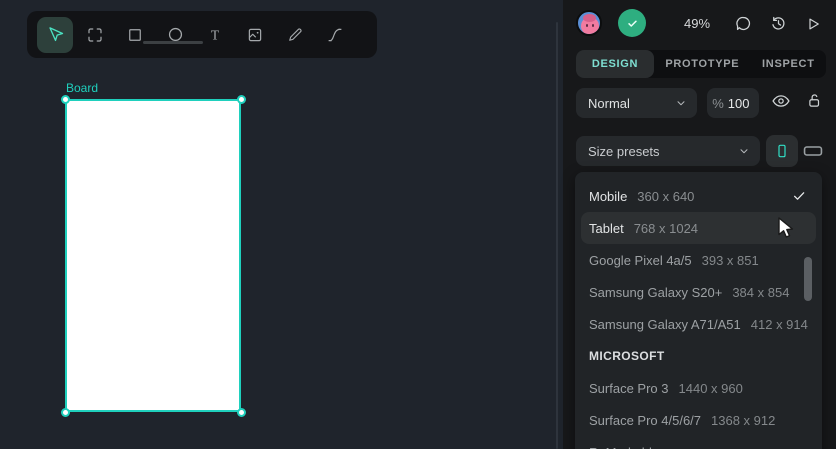  I want to click on blend-mode-value: Normal, so click(609, 103).